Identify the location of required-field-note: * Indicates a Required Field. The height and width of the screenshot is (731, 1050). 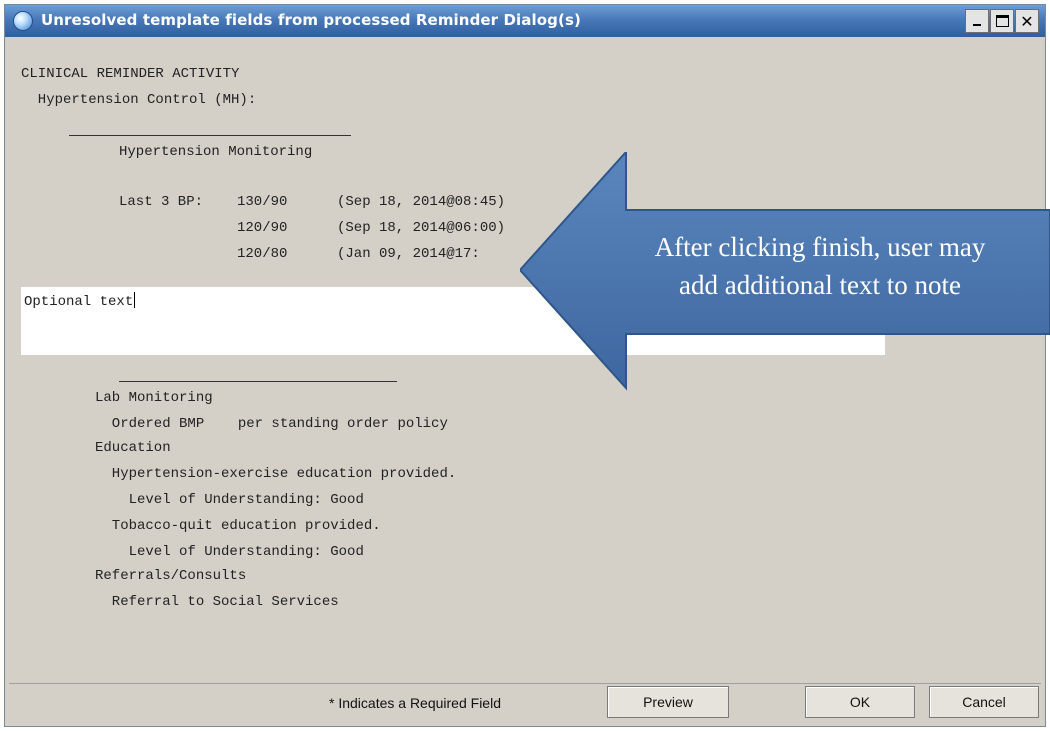
(415, 703).